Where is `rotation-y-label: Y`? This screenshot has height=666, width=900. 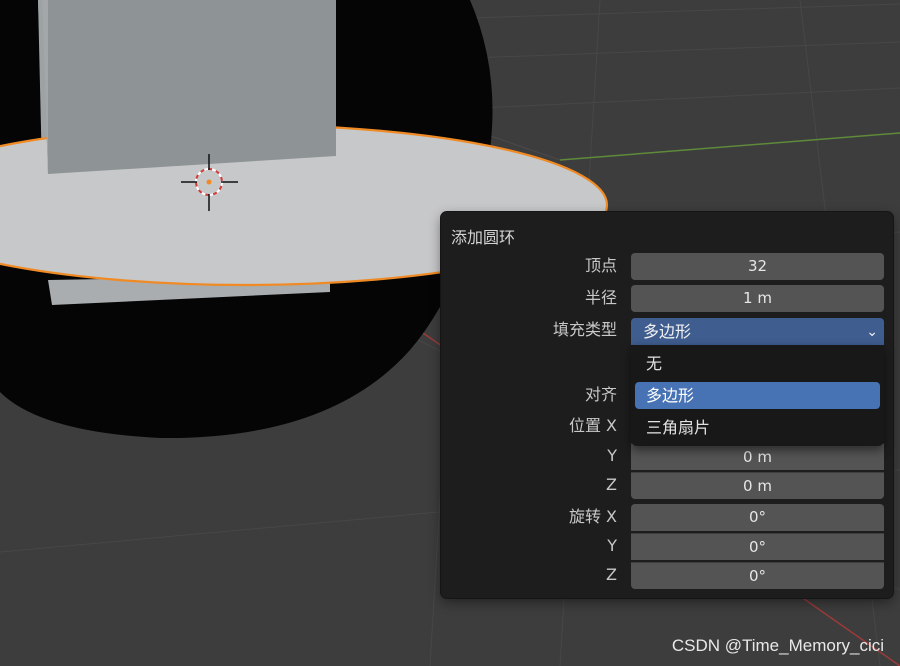
rotation-y-label: Y is located at coordinates (612, 545).